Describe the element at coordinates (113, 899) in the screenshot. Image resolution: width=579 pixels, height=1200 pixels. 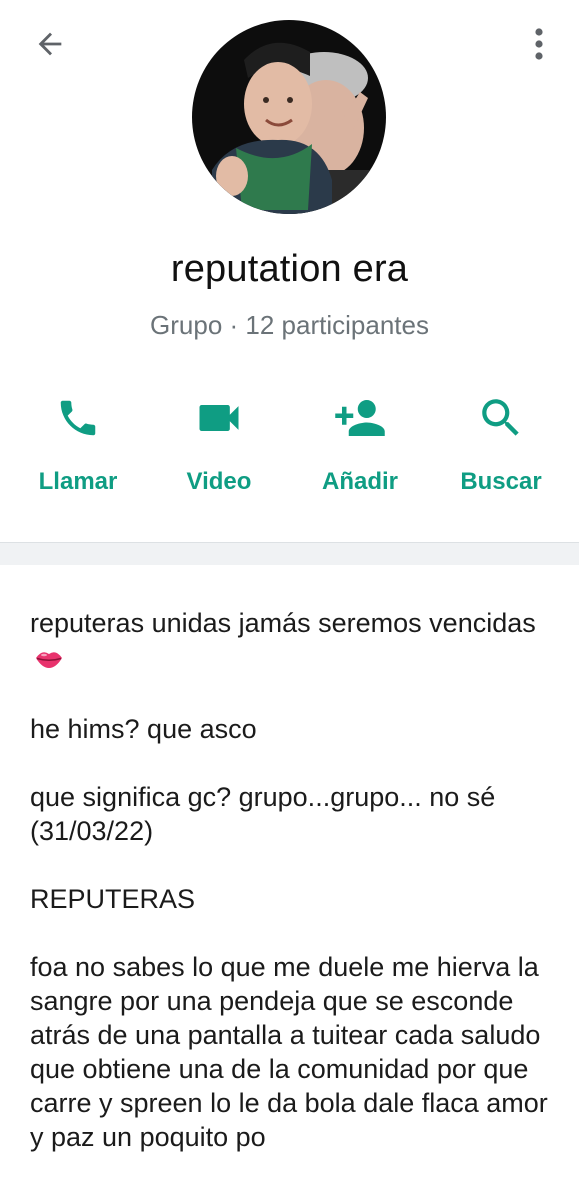
I see `description-paragraph: REPUTERAS` at that location.